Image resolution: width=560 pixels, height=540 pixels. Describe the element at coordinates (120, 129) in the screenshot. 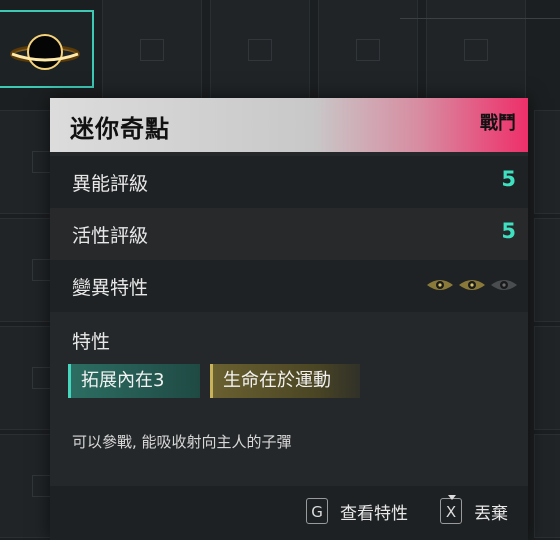

I see `item-name: 迷你奇點` at that location.